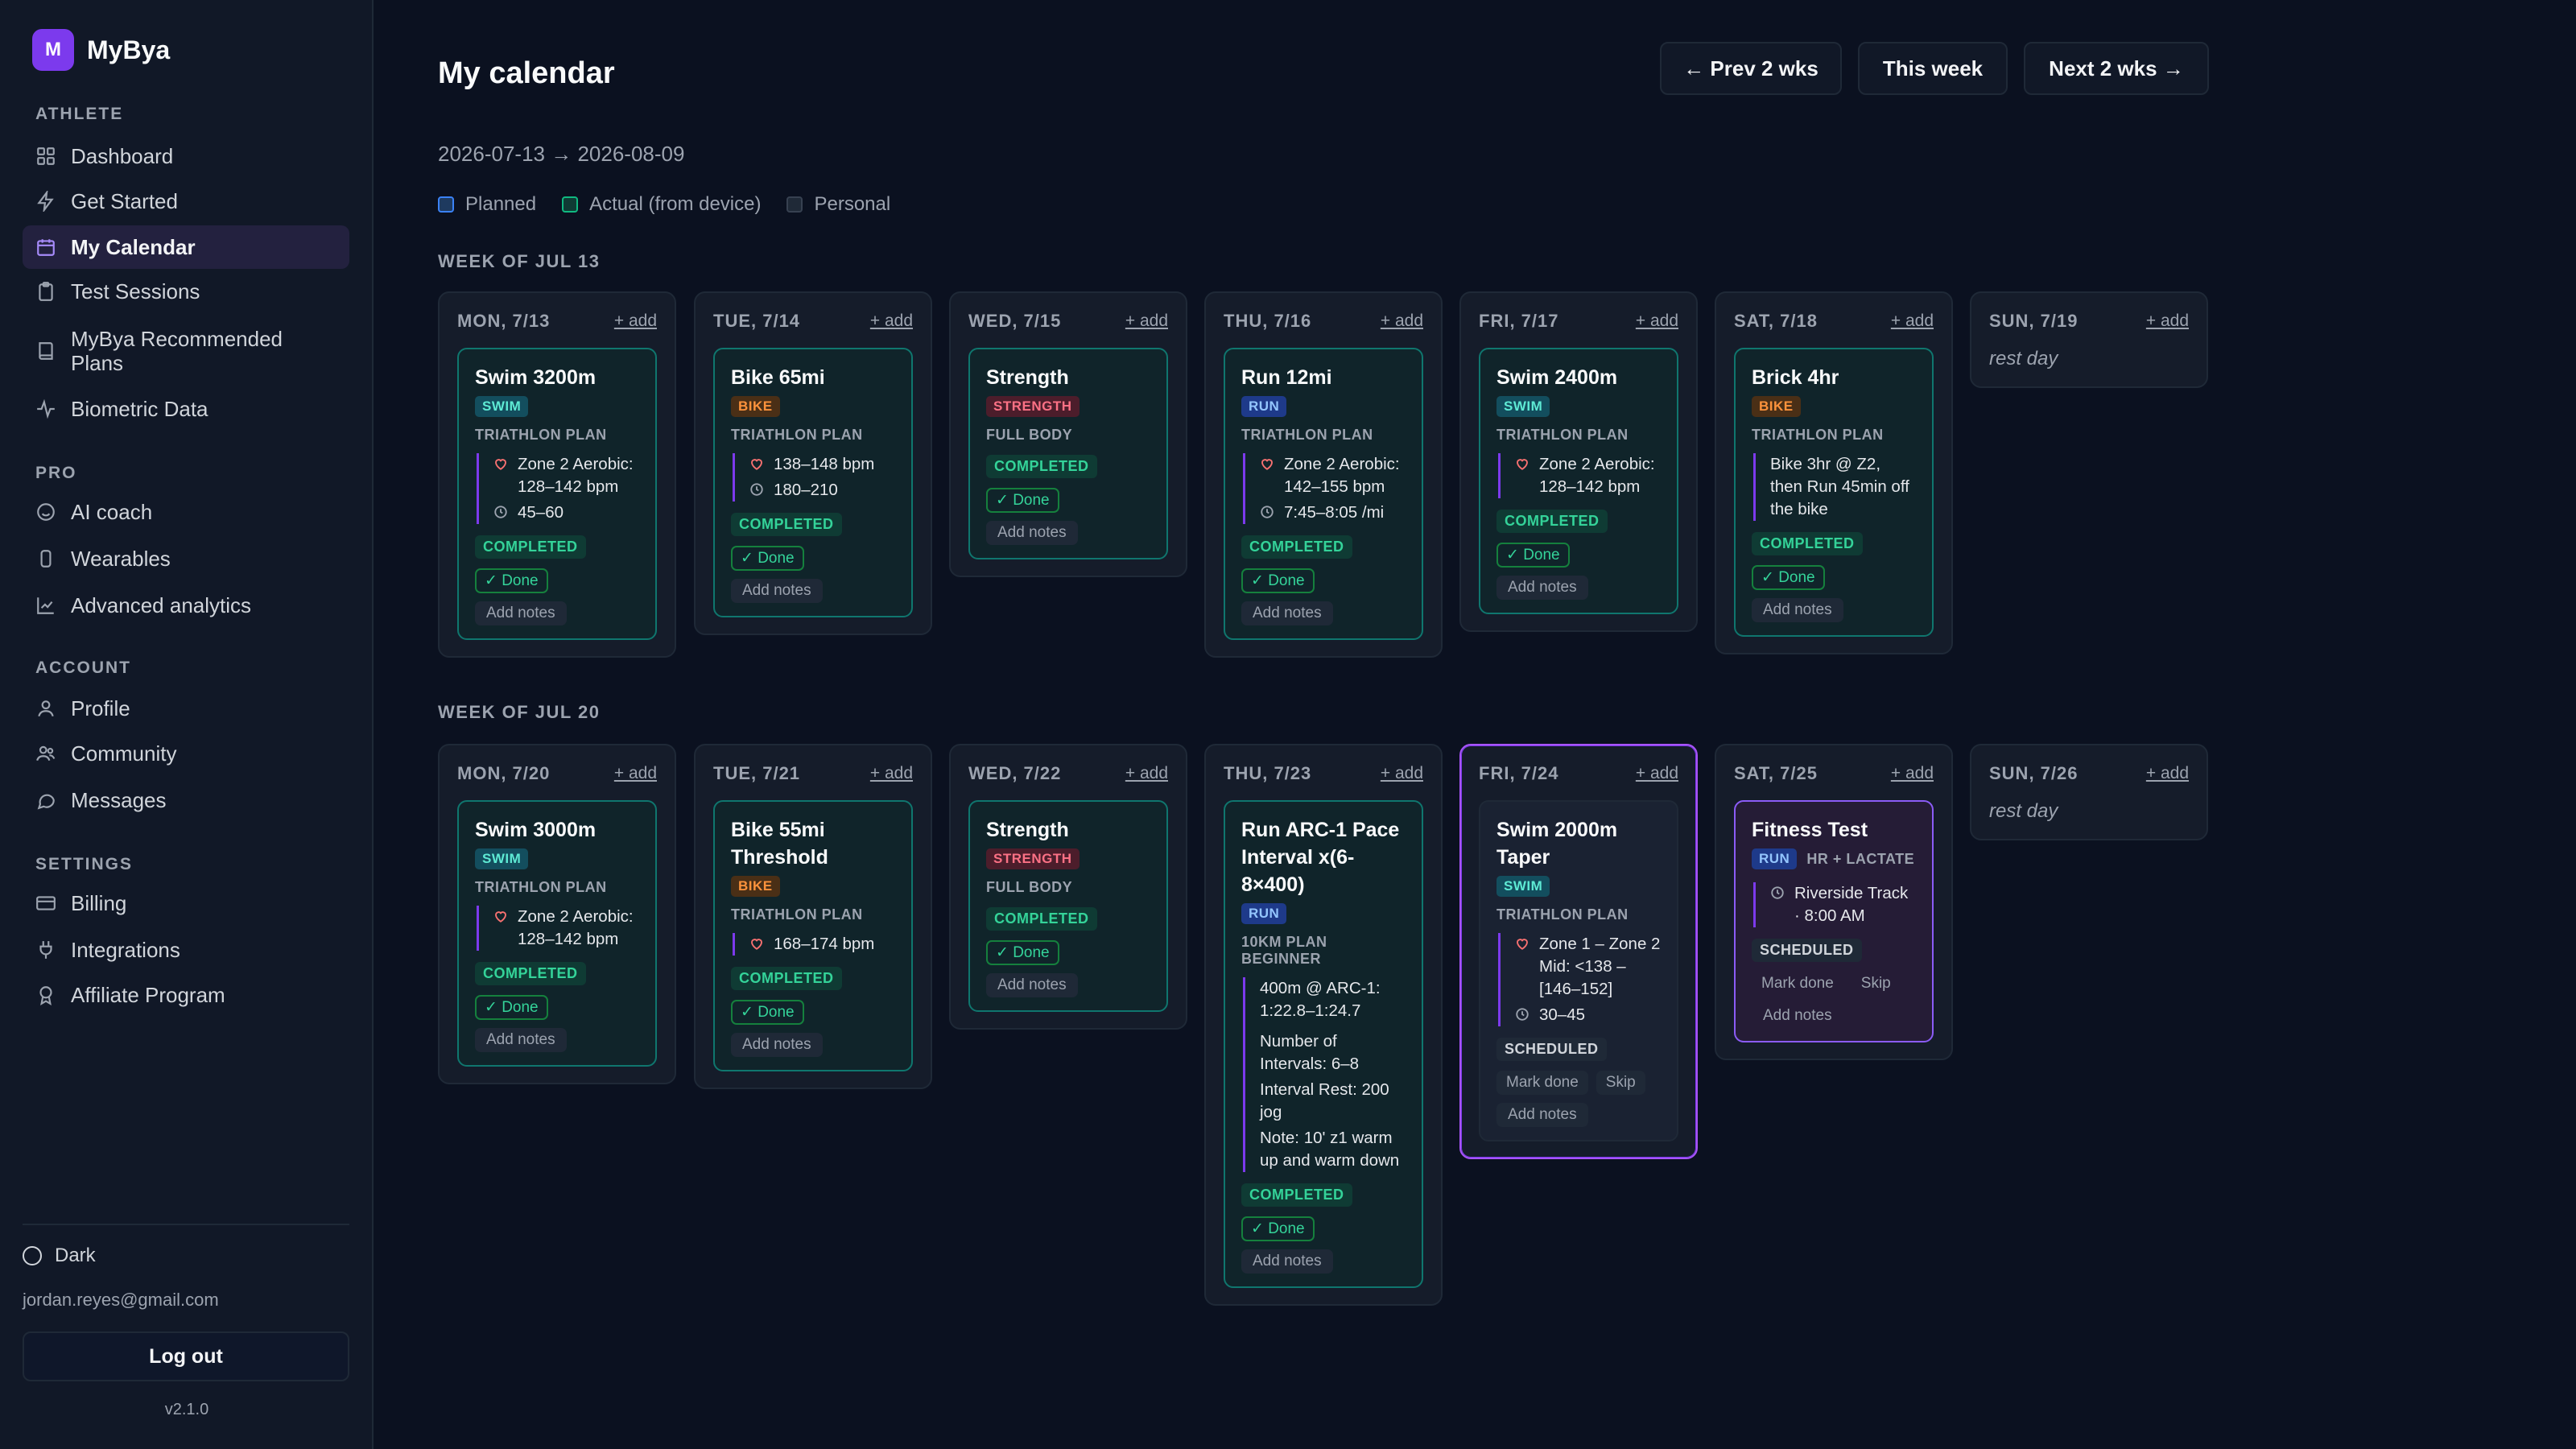  I want to click on status-badge: SCHEDULED, so click(1551, 1049).